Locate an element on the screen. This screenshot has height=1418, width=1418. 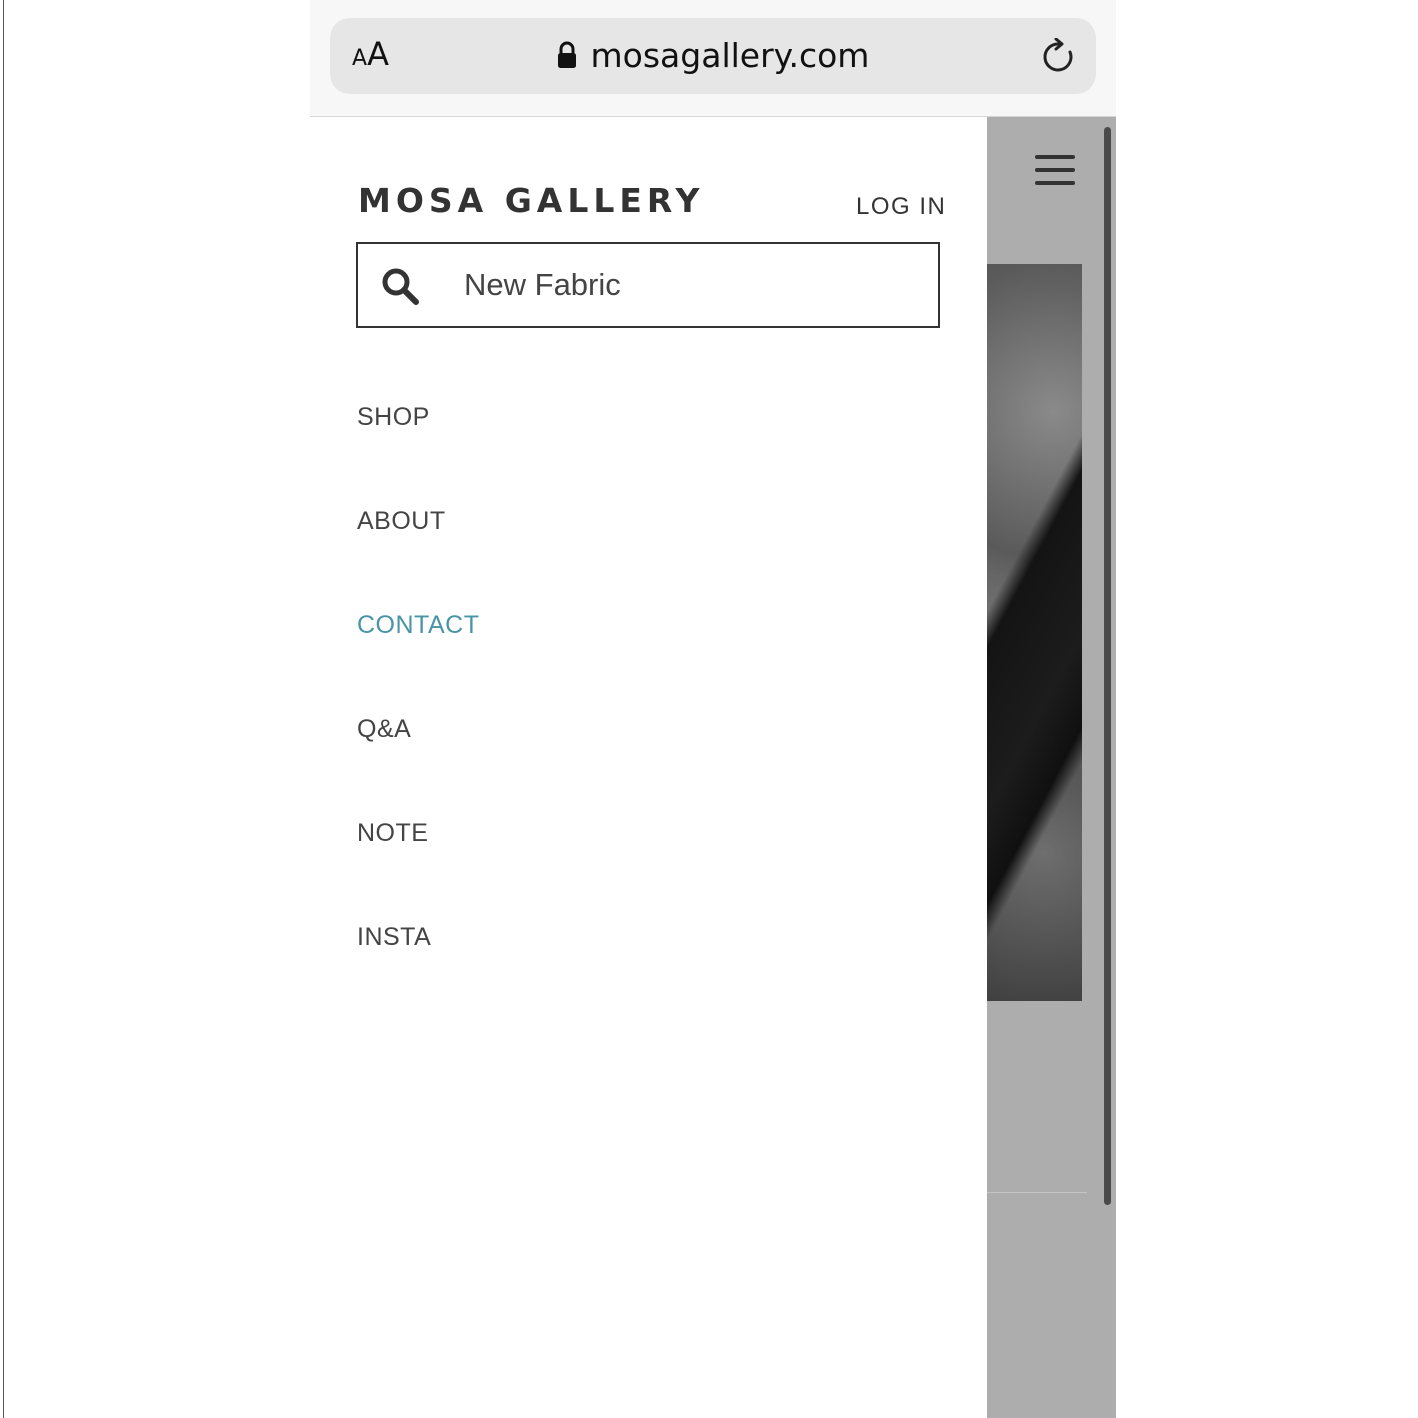
lock-icon is located at coordinates (566, 54).